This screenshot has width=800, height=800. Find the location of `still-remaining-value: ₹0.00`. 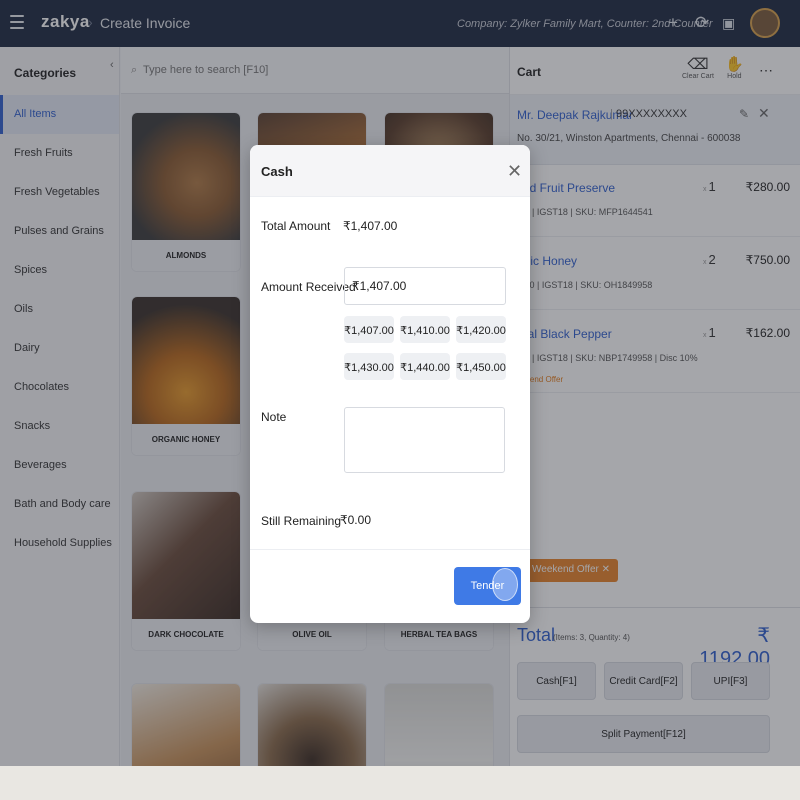

still-remaining-value: ₹0.00 is located at coordinates (355, 520).